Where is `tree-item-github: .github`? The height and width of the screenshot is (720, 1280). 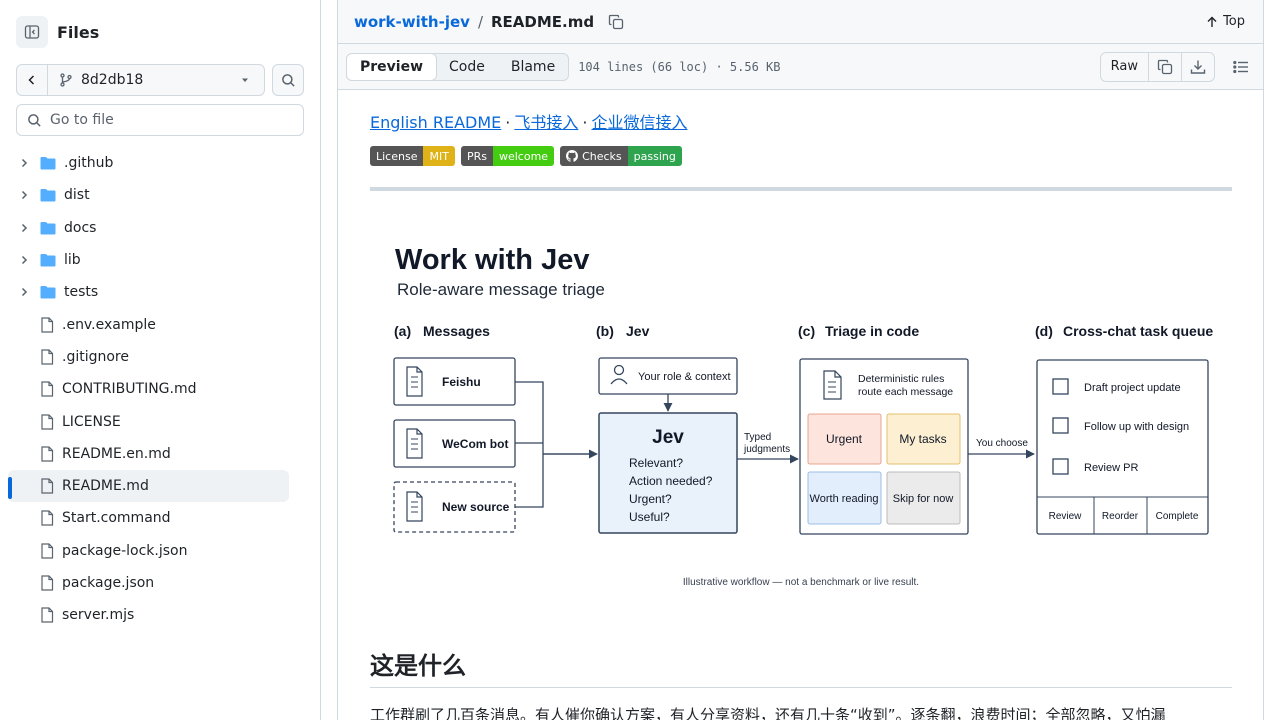 tree-item-github: .github is located at coordinates (148, 163).